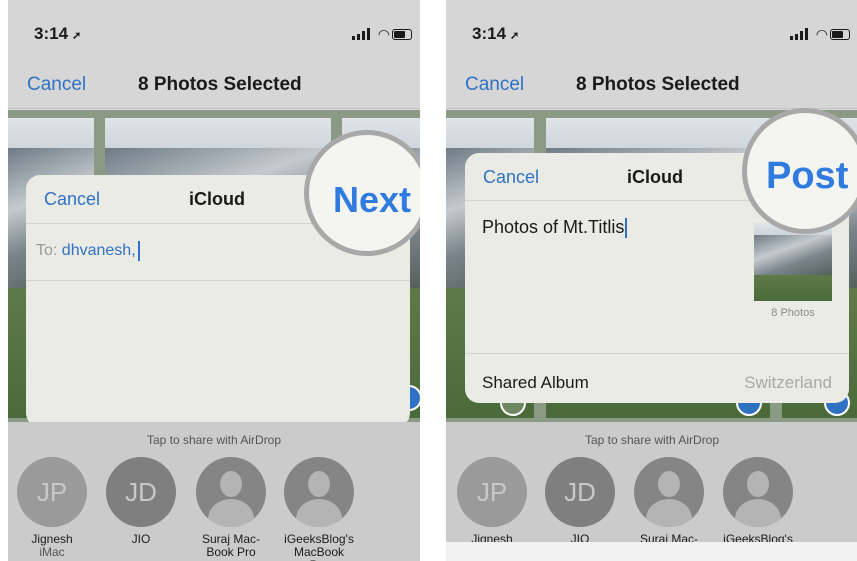 The height and width of the screenshot is (561, 857). I want to click on airdrop-contact: JP Jignesh, so click(492, 501).